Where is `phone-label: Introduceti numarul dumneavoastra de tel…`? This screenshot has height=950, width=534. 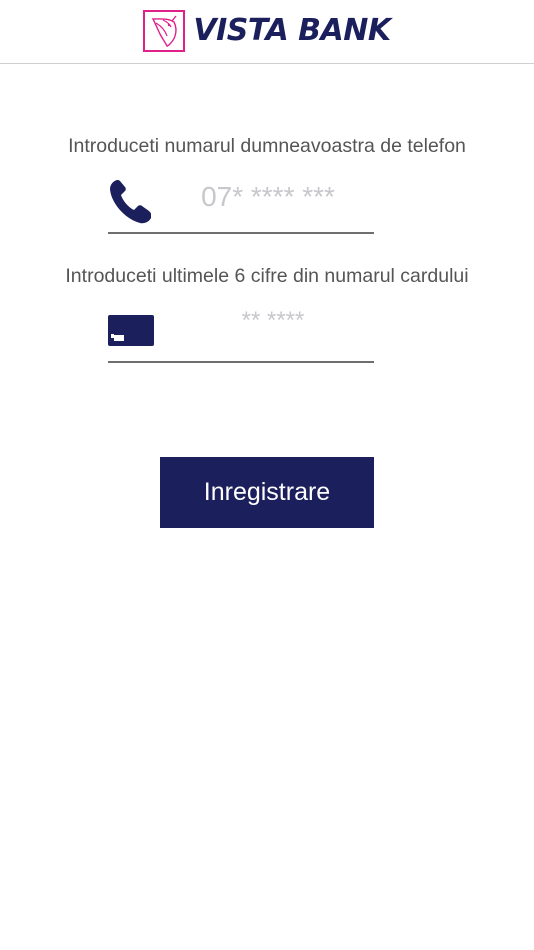
phone-label: Introduceti numarul dumneavoastra de tel… is located at coordinates (267, 146).